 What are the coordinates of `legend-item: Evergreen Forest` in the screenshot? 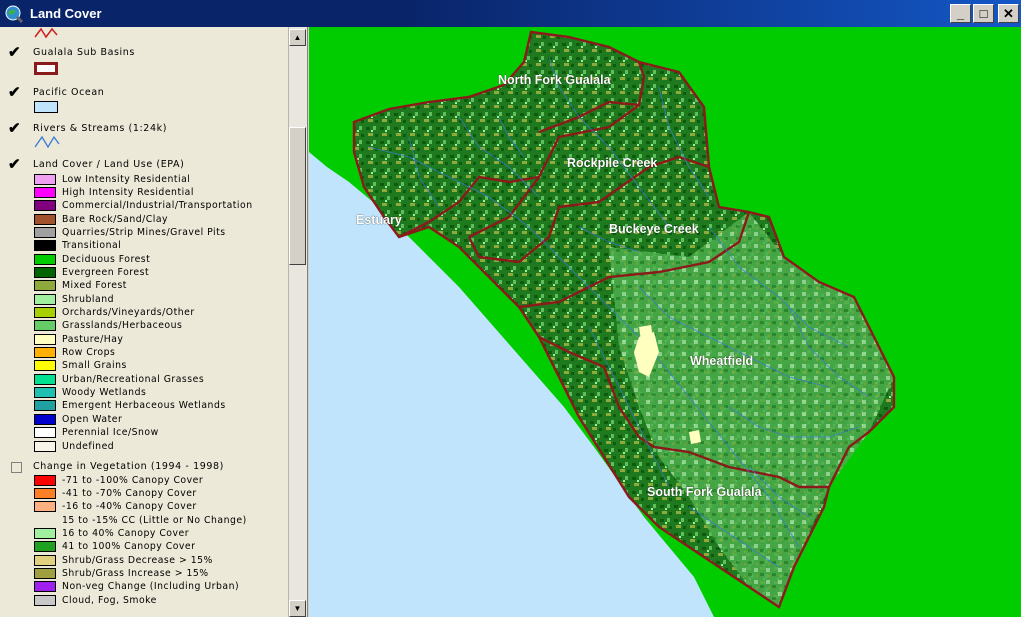 It's located at (91, 272).